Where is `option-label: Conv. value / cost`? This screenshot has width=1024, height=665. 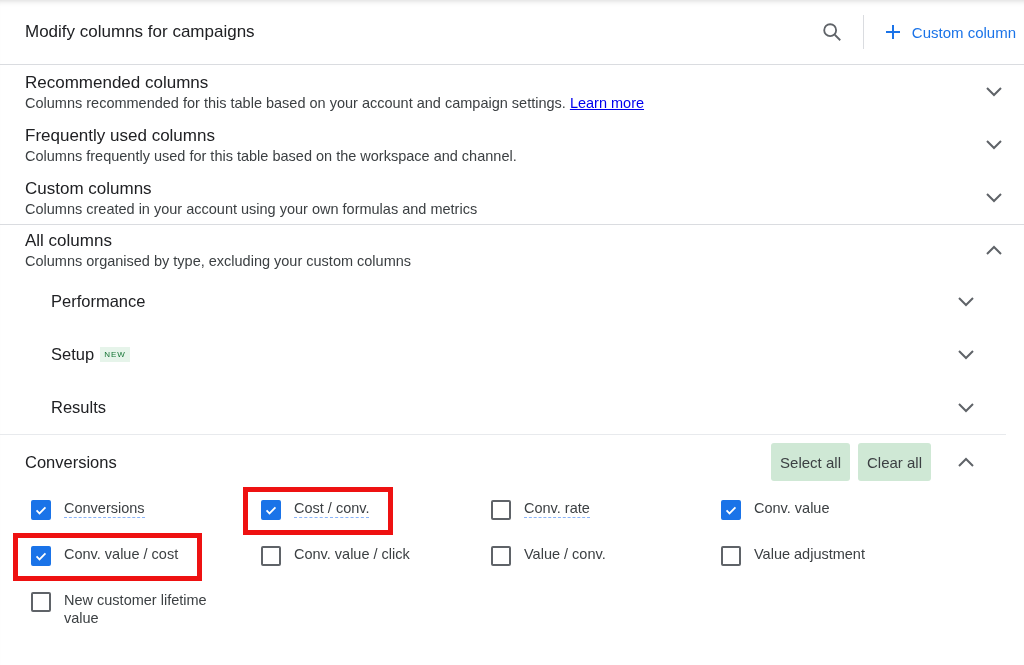
option-label: Conv. value / cost is located at coordinates (121, 554).